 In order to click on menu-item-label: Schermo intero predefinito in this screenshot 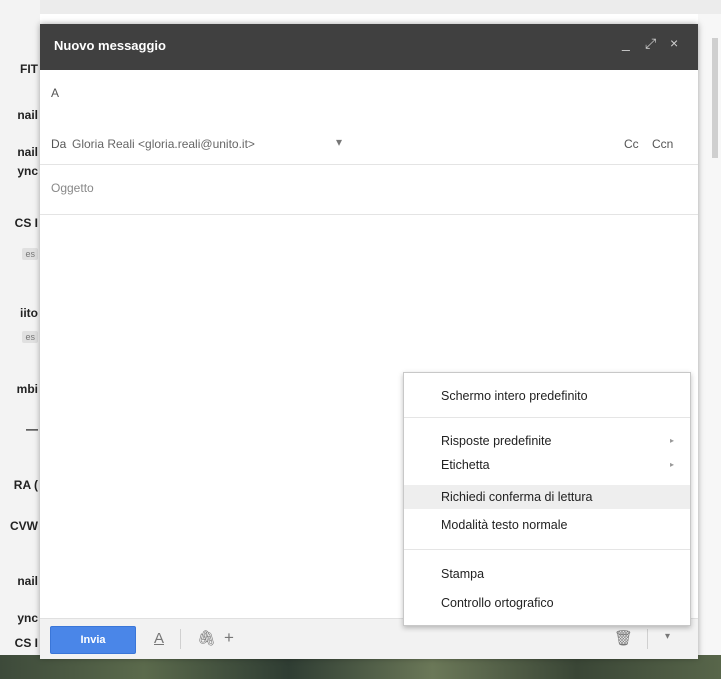, I will do `click(514, 396)`.